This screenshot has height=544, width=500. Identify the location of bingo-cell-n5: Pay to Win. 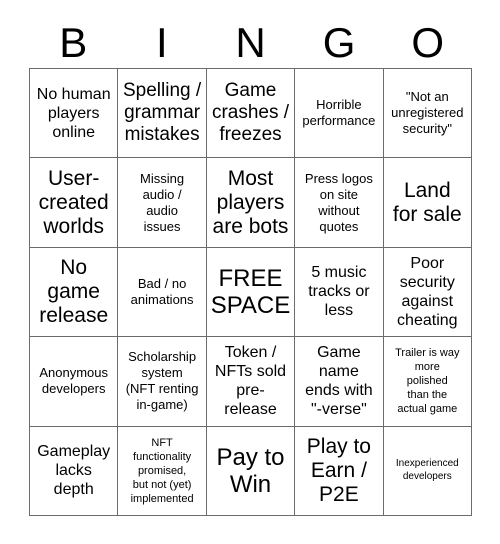
(251, 471).